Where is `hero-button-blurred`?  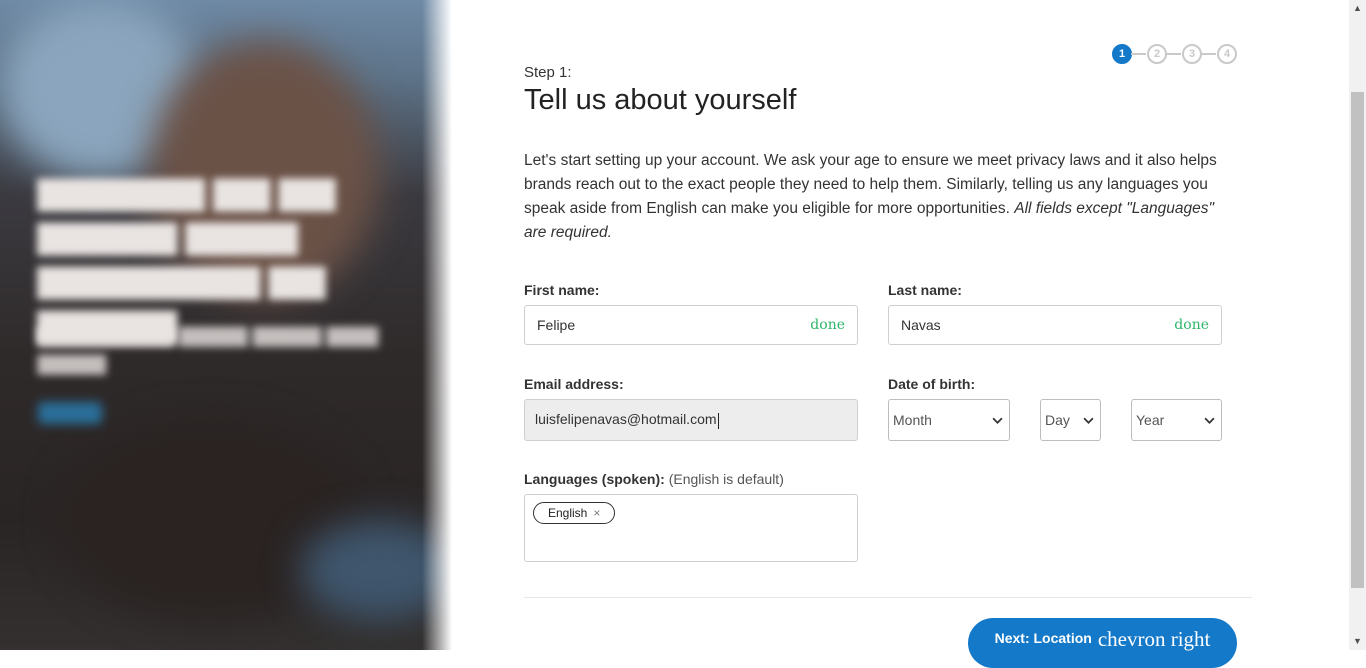 hero-button-blurred is located at coordinates (70, 413).